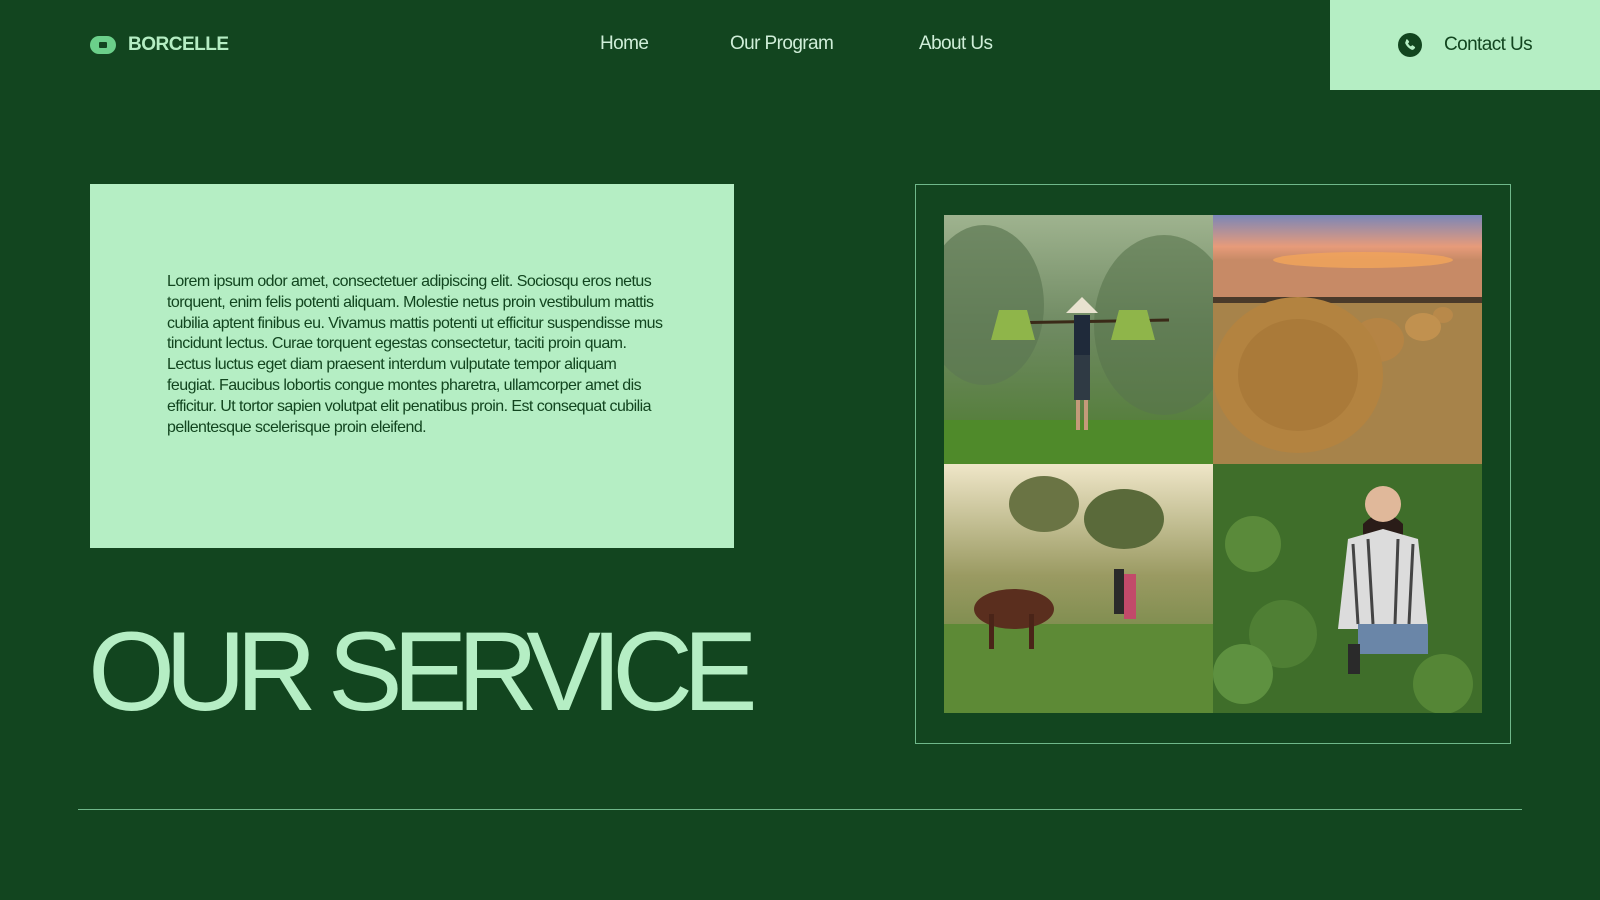  I want to click on footer-divider, so click(800, 809).